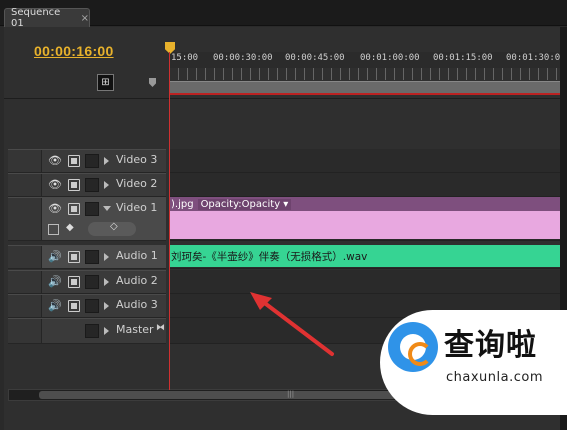 This screenshot has height=430, width=567. What do you see at coordinates (490, 345) in the screenshot?
I see `watermark-title: 查询啦` at bounding box center [490, 345].